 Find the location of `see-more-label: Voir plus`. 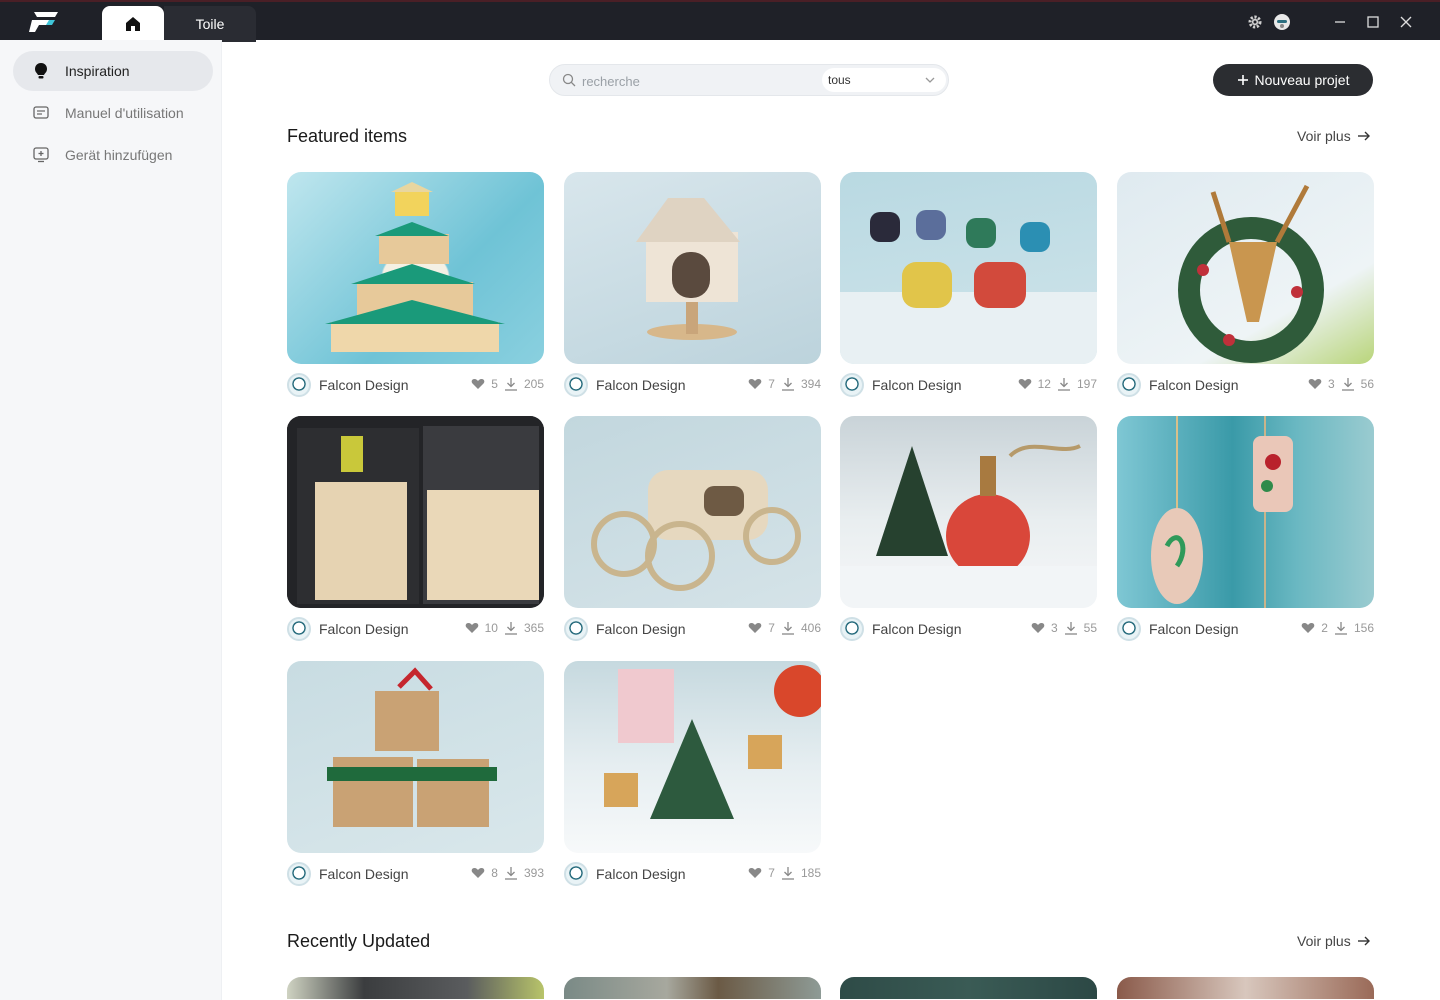

see-more-label: Voir plus is located at coordinates (1324, 941).